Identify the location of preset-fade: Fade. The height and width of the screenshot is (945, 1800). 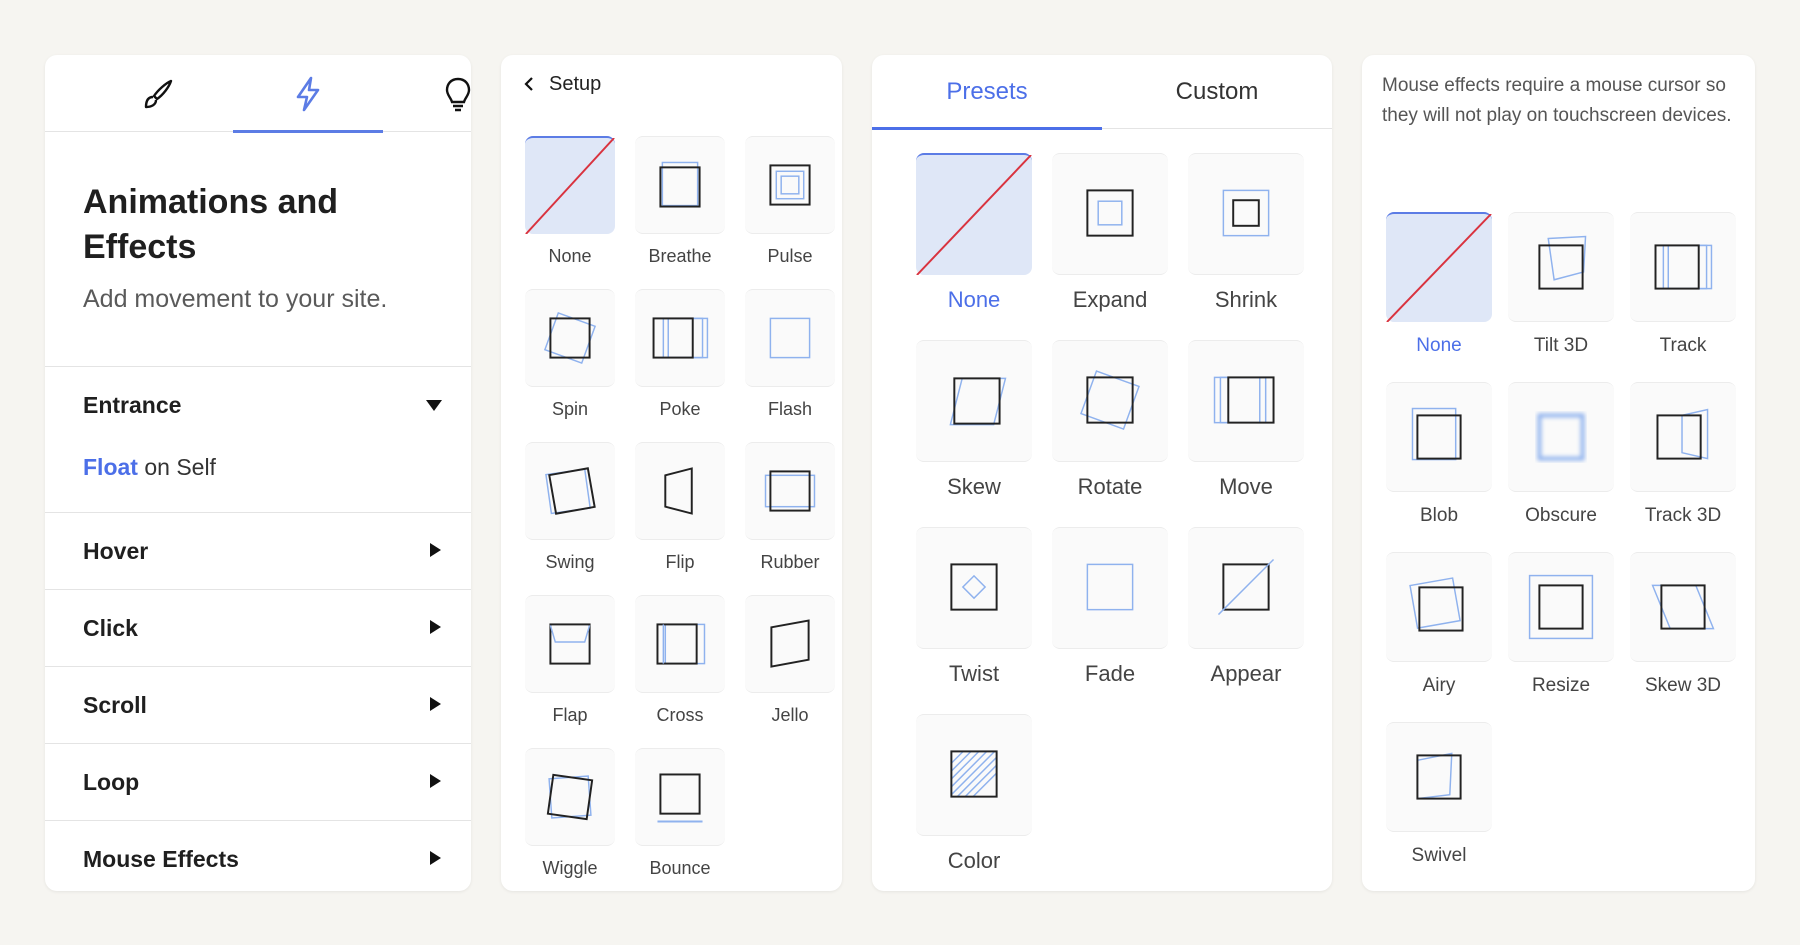
(1110, 620).